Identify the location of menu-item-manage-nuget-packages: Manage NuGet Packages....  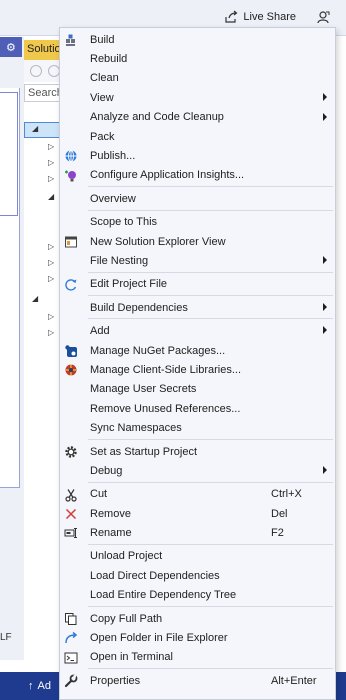
(197, 350).